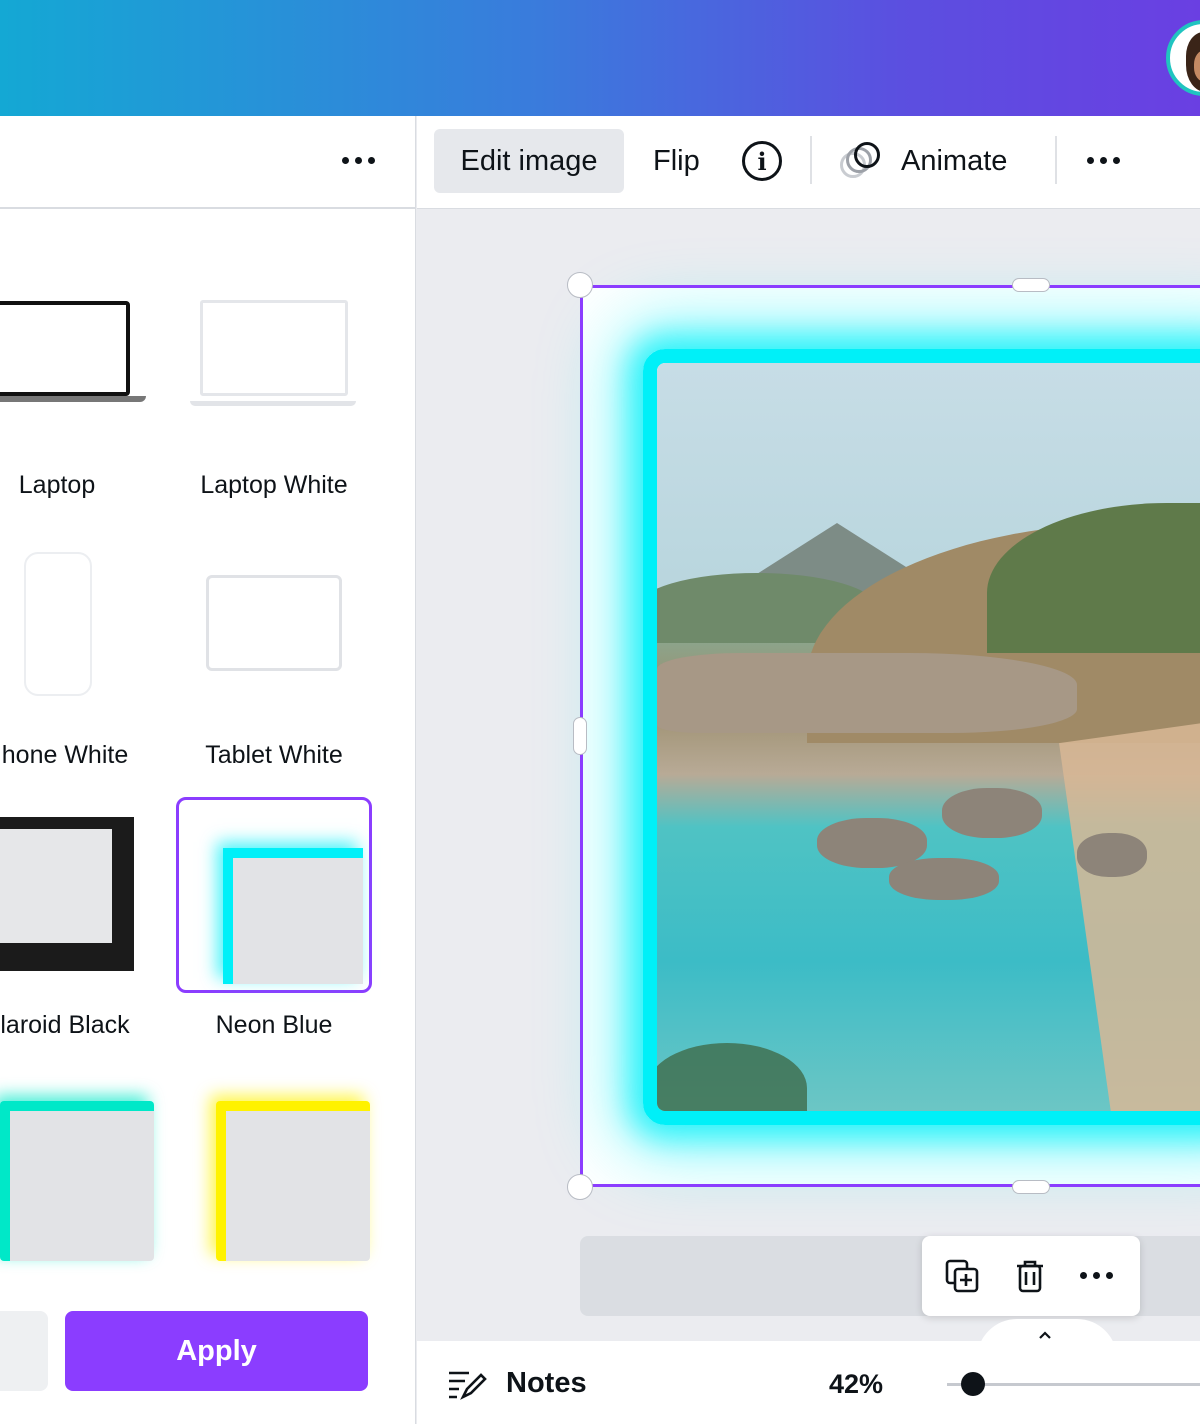 This screenshot has height=1424, width=1200. What do you see at coordinates (1031, 285) in the screenshot?
I see `resize-handle-top` at bounding box center [1031, 285].